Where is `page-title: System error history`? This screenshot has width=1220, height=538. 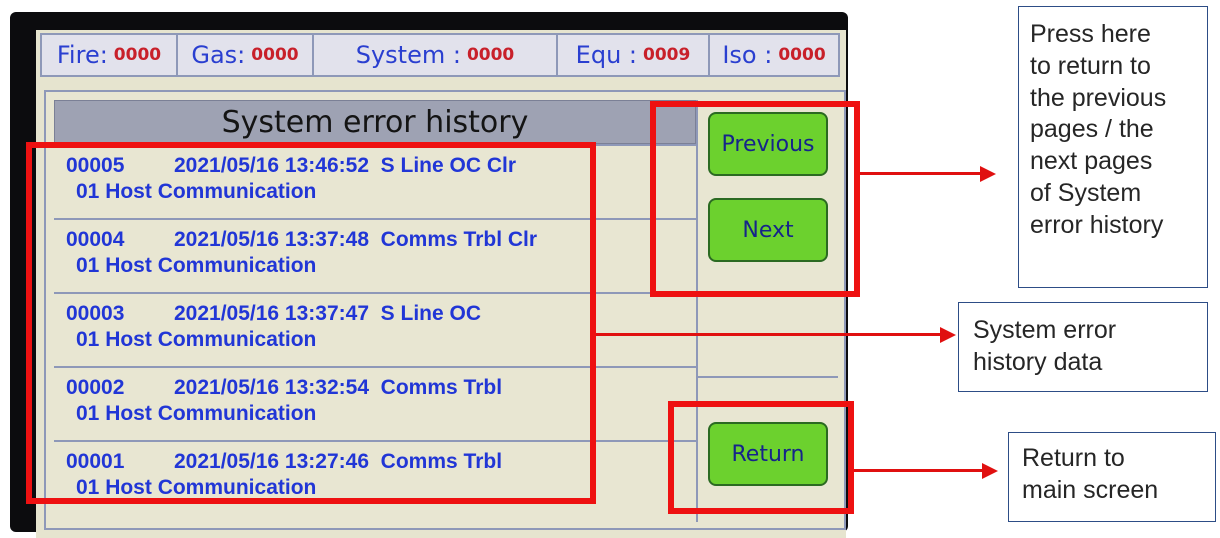
page-title: System error history is located at coordinates (375, 122).